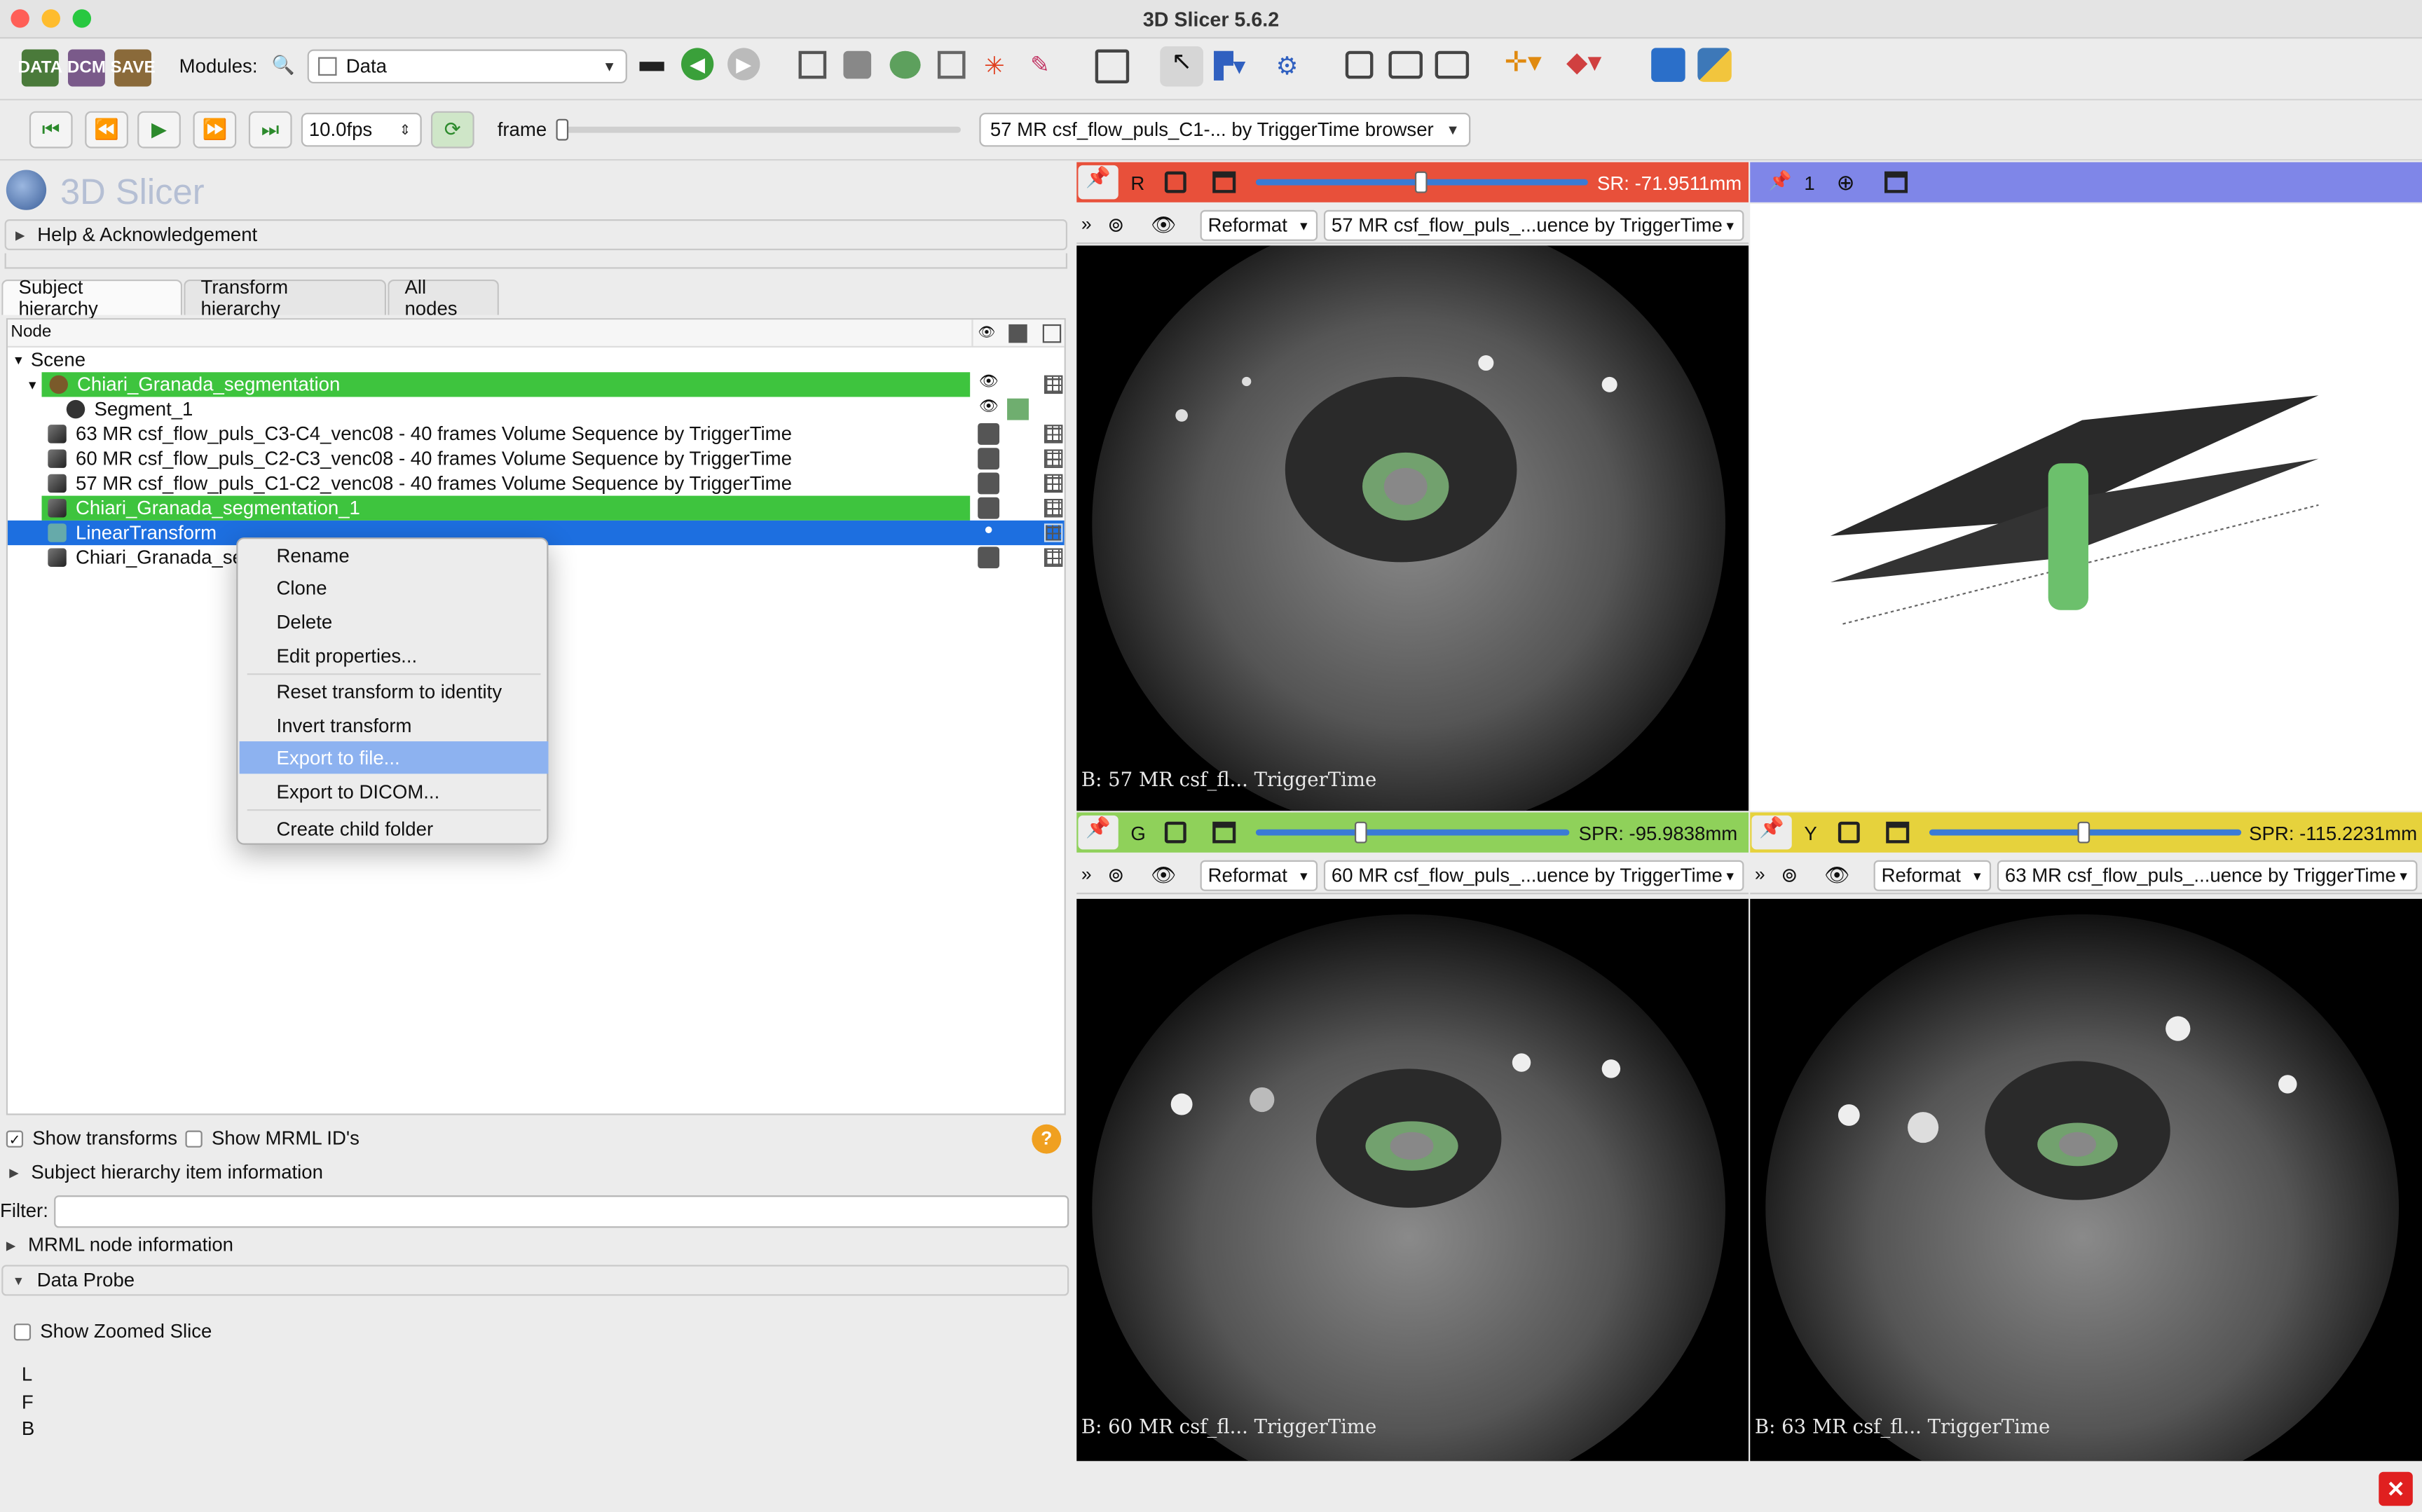  What do you see at coordinates (758, 129) in the screenshot?
I see `frame-slider` at bounding box center [758, 129].